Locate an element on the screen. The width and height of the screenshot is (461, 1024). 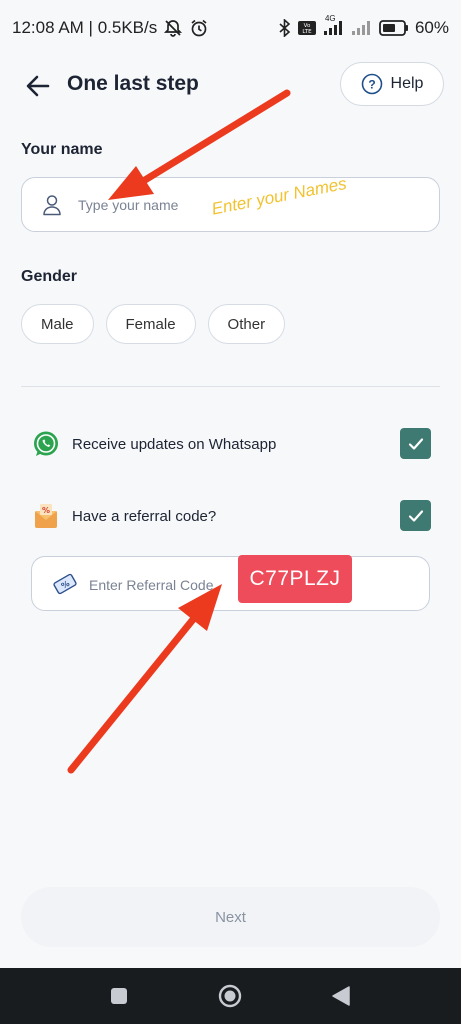
gender-options: Male Female Other is located at coordinates (153, 324).